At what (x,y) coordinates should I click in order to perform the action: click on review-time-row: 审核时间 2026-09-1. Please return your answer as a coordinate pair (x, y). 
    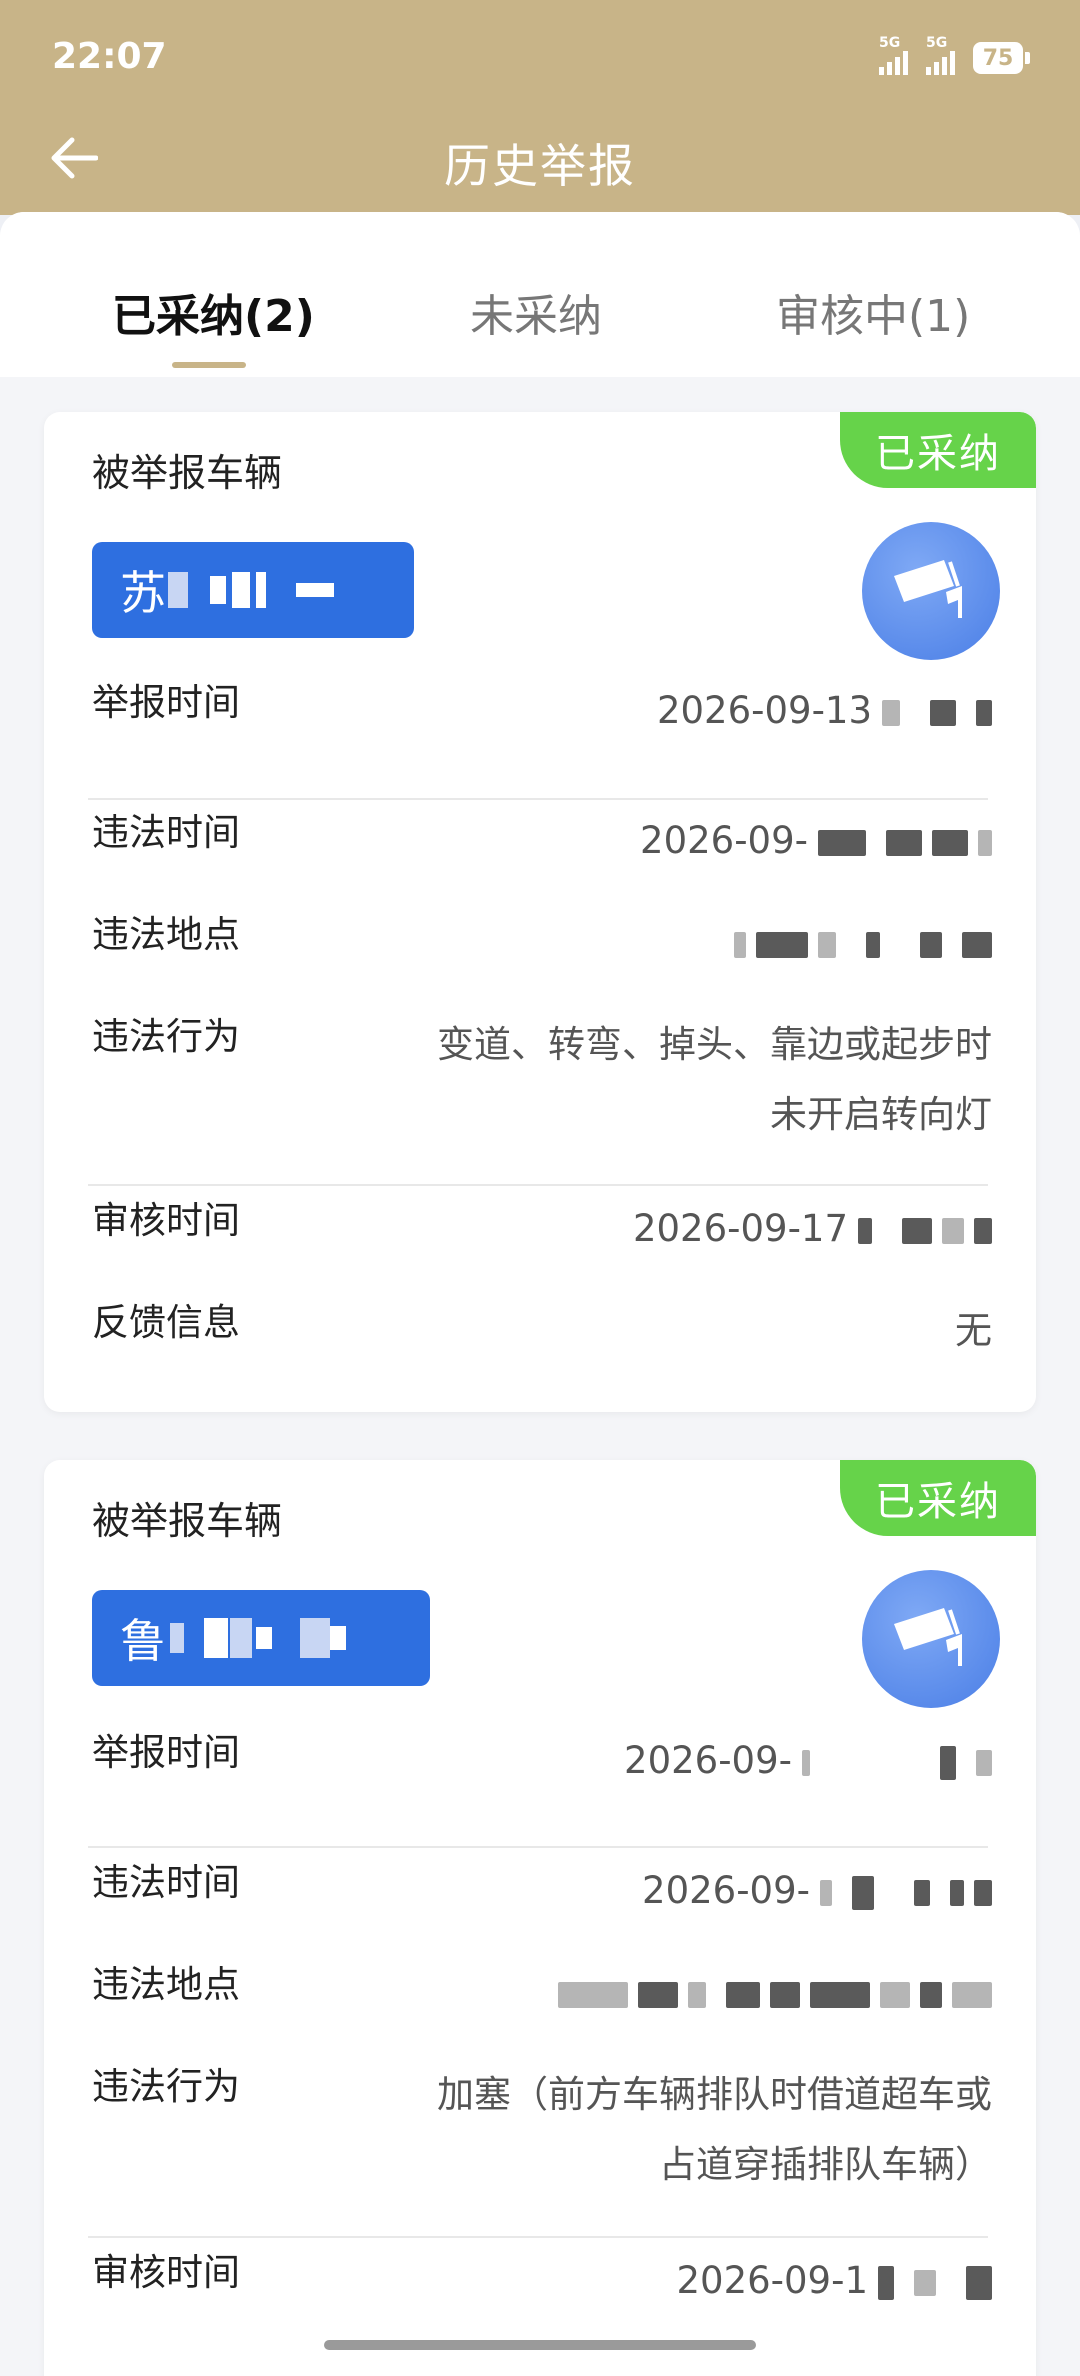
    Looking at the image, I should click on (542, 2277).